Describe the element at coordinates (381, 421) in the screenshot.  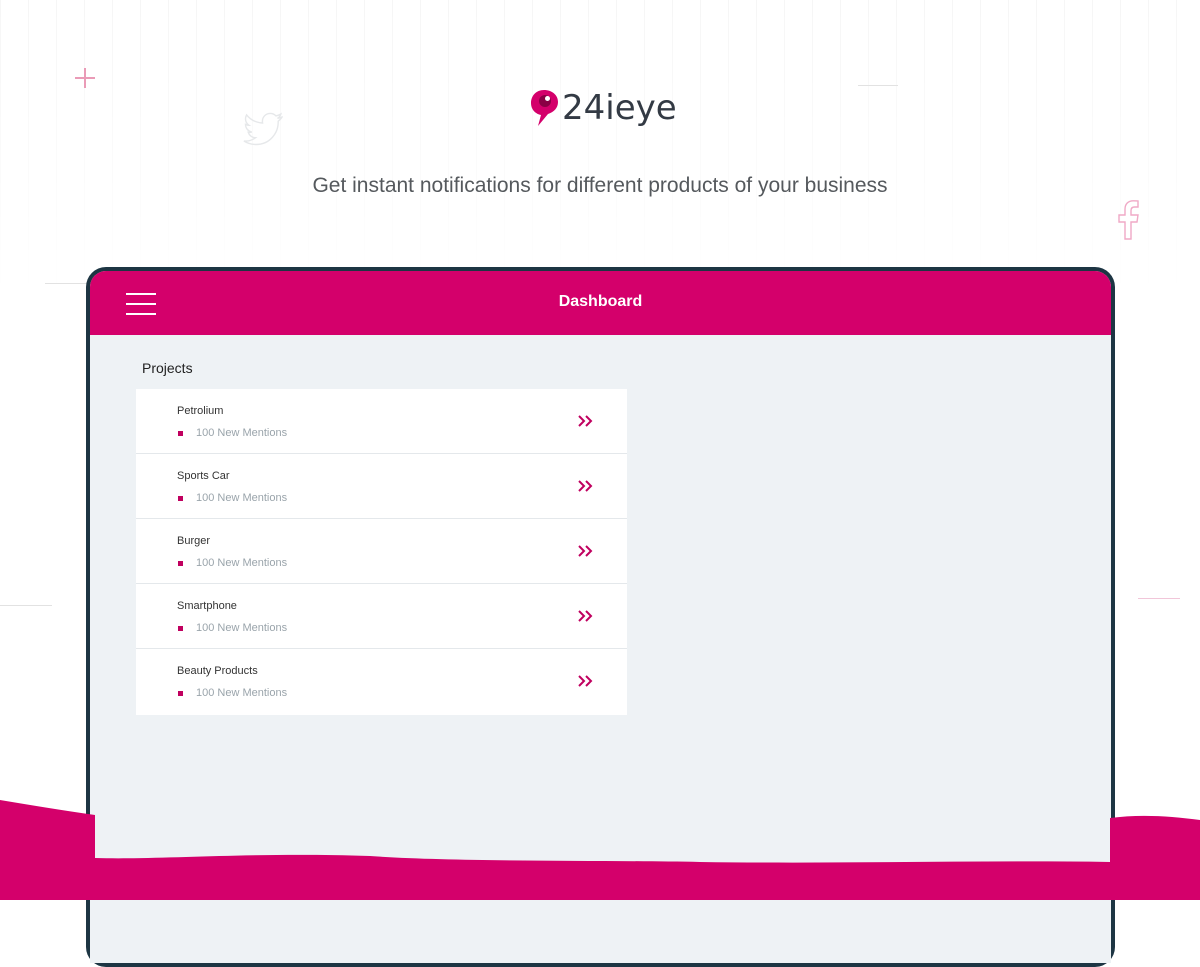
I see `list-item: Petrolium 100 New Mentions` at that location.